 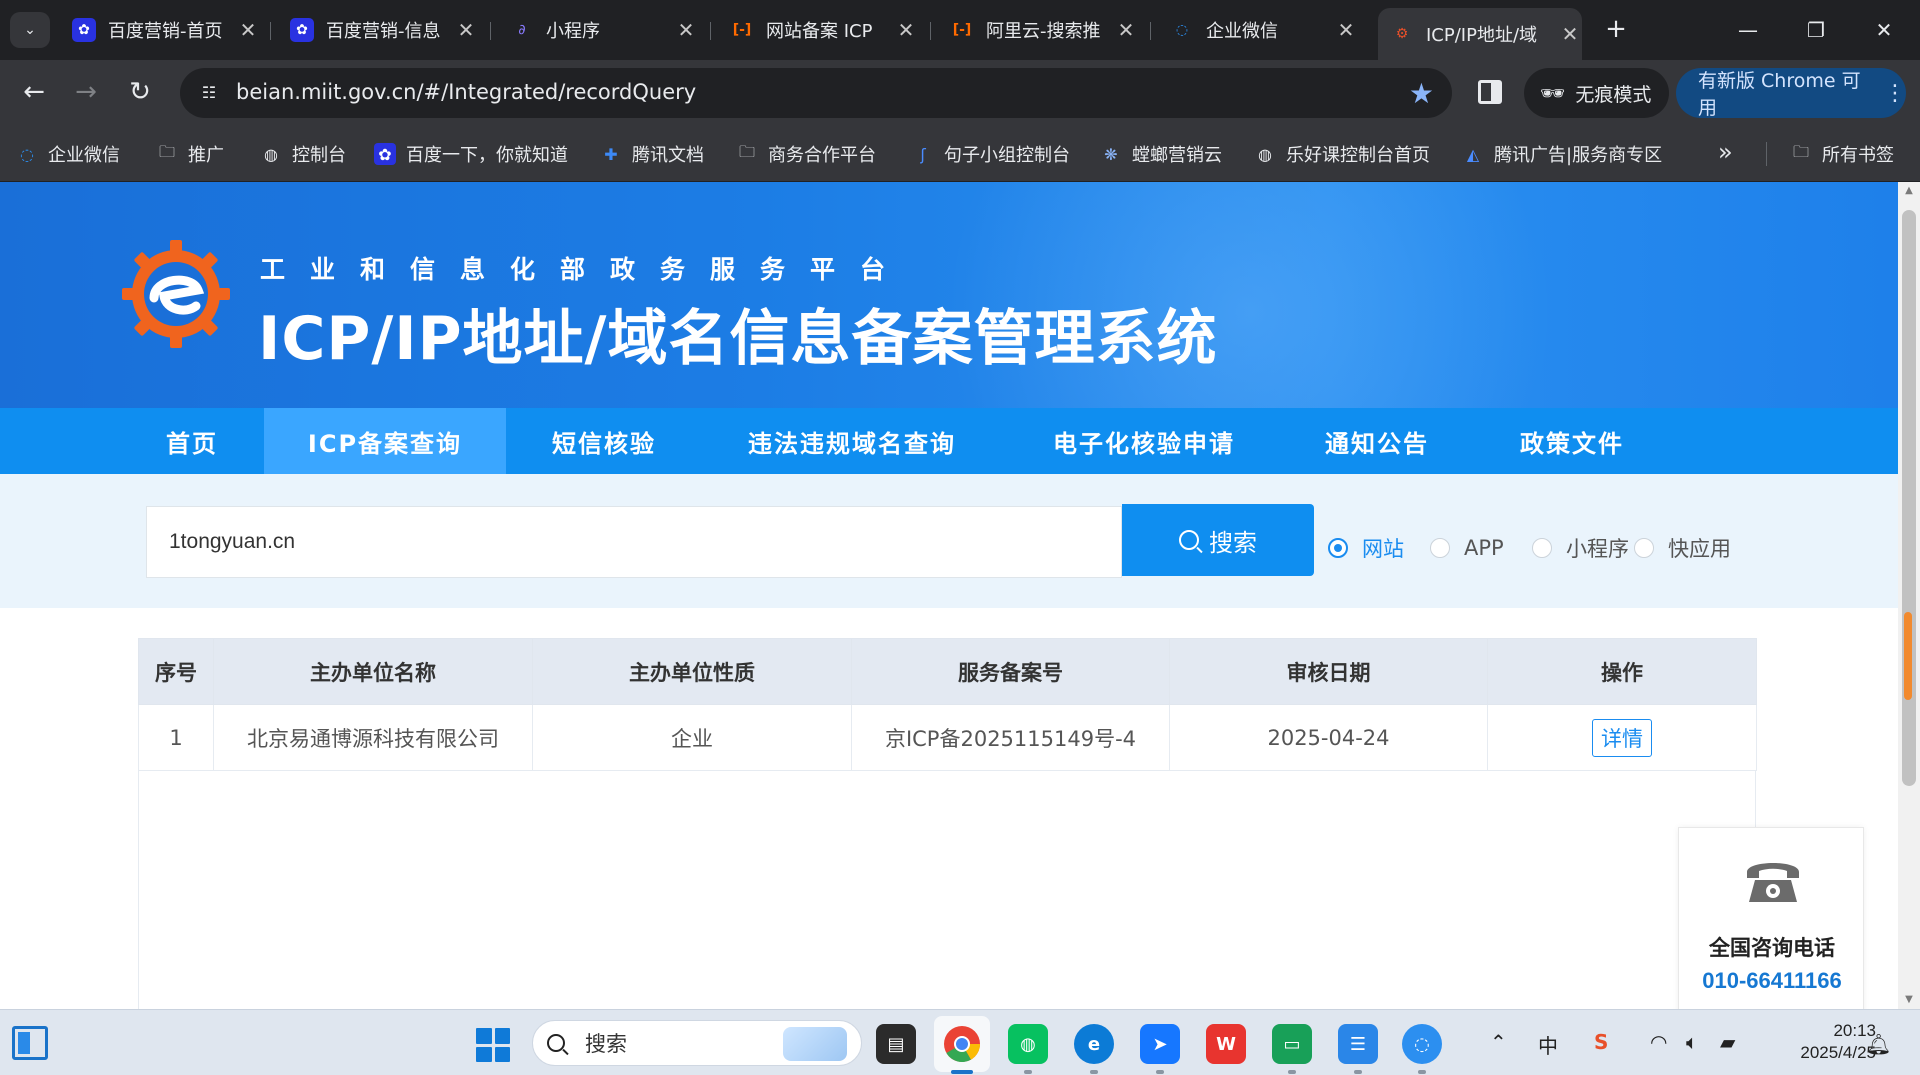 What do you see at coordinates (1771, 918) in the screenshot?
I see `consult-widget: 全国咨询电话 010-66411166` at bounding box center [1771, 918].